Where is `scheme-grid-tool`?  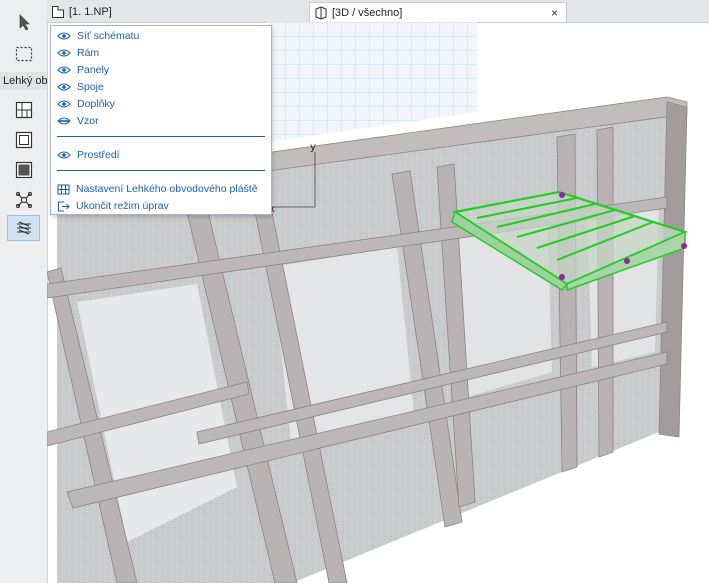 scheme-grid-tool is located at coordinates (23, 110).